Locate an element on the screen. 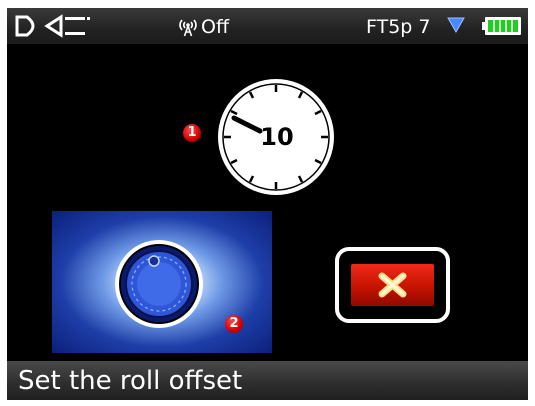 The image size is (535, 406). callout-2: 2 is located at coordinates (234, 324).